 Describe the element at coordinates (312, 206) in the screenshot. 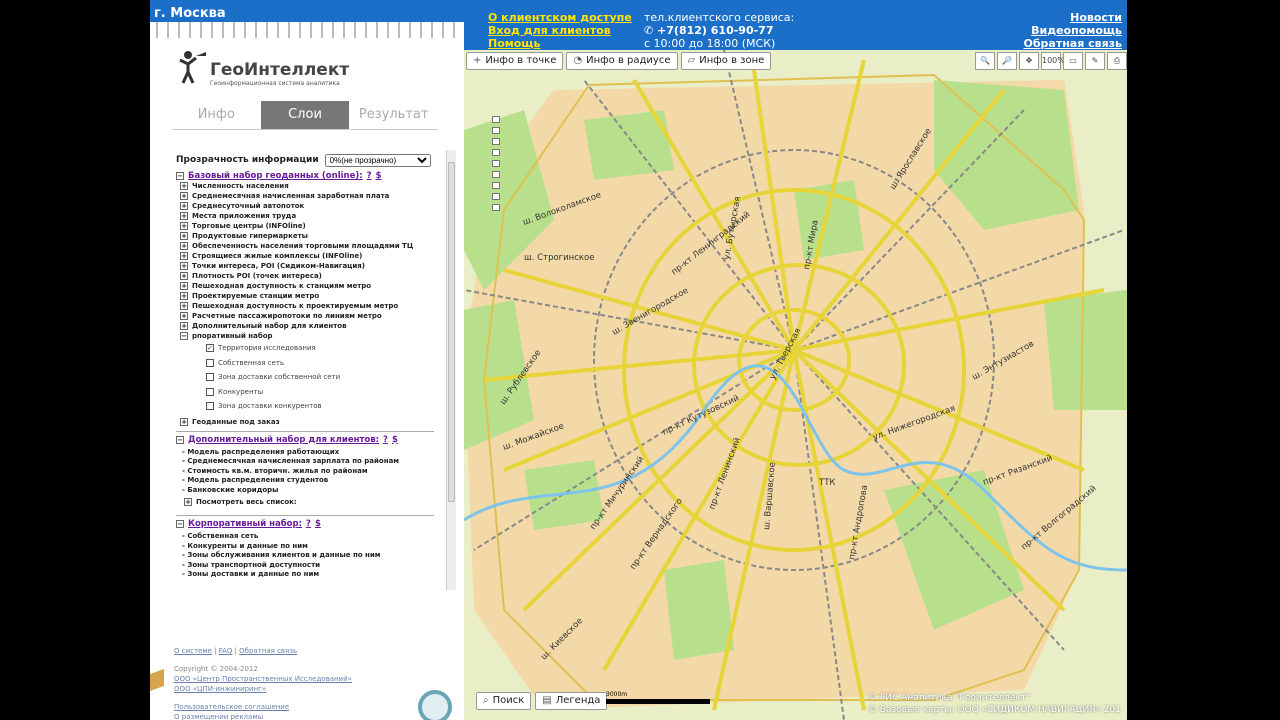

I see `layer-item: + Среднесуточный автопоток` at that location.